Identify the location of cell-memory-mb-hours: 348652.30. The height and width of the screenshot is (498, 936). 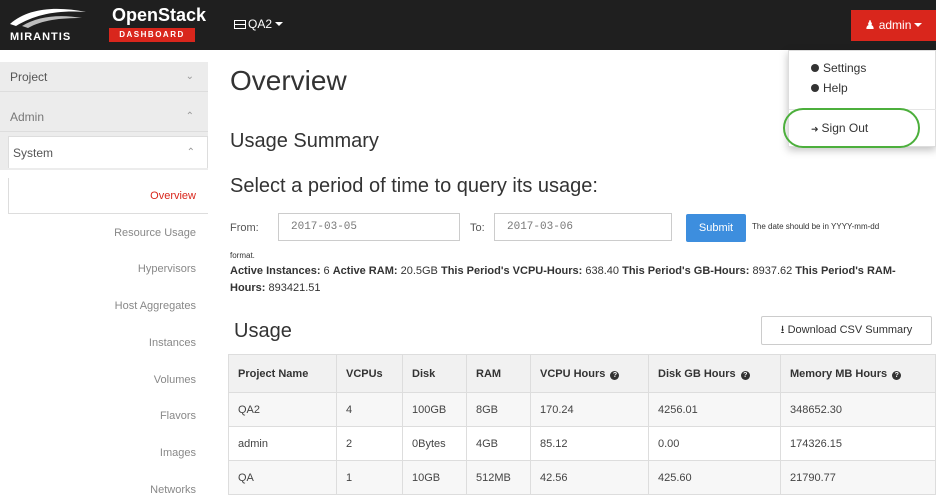
(858, 409).